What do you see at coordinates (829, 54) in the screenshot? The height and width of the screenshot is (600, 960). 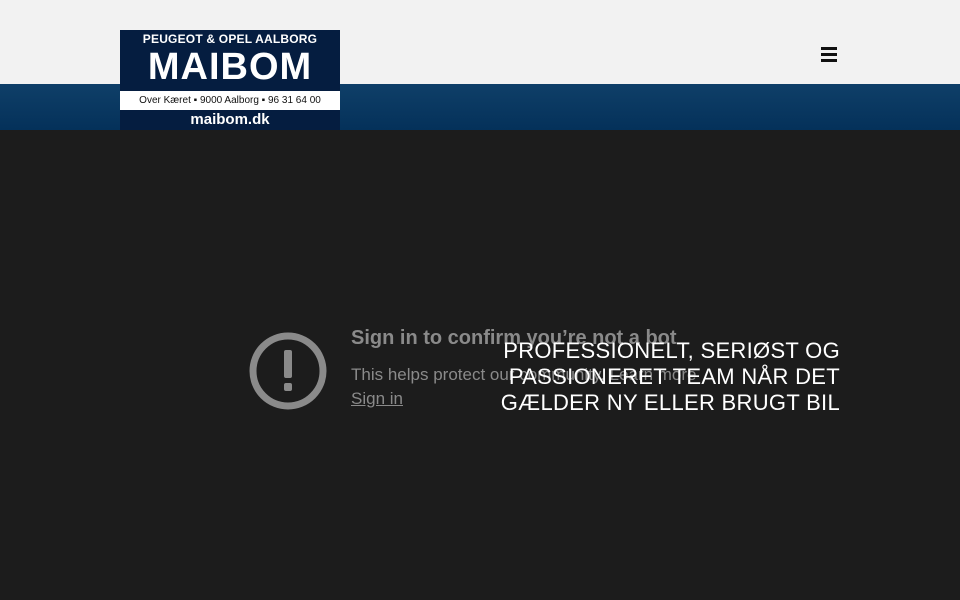 I see `hamburger-menu-icon` at bounding box center [829, 54].